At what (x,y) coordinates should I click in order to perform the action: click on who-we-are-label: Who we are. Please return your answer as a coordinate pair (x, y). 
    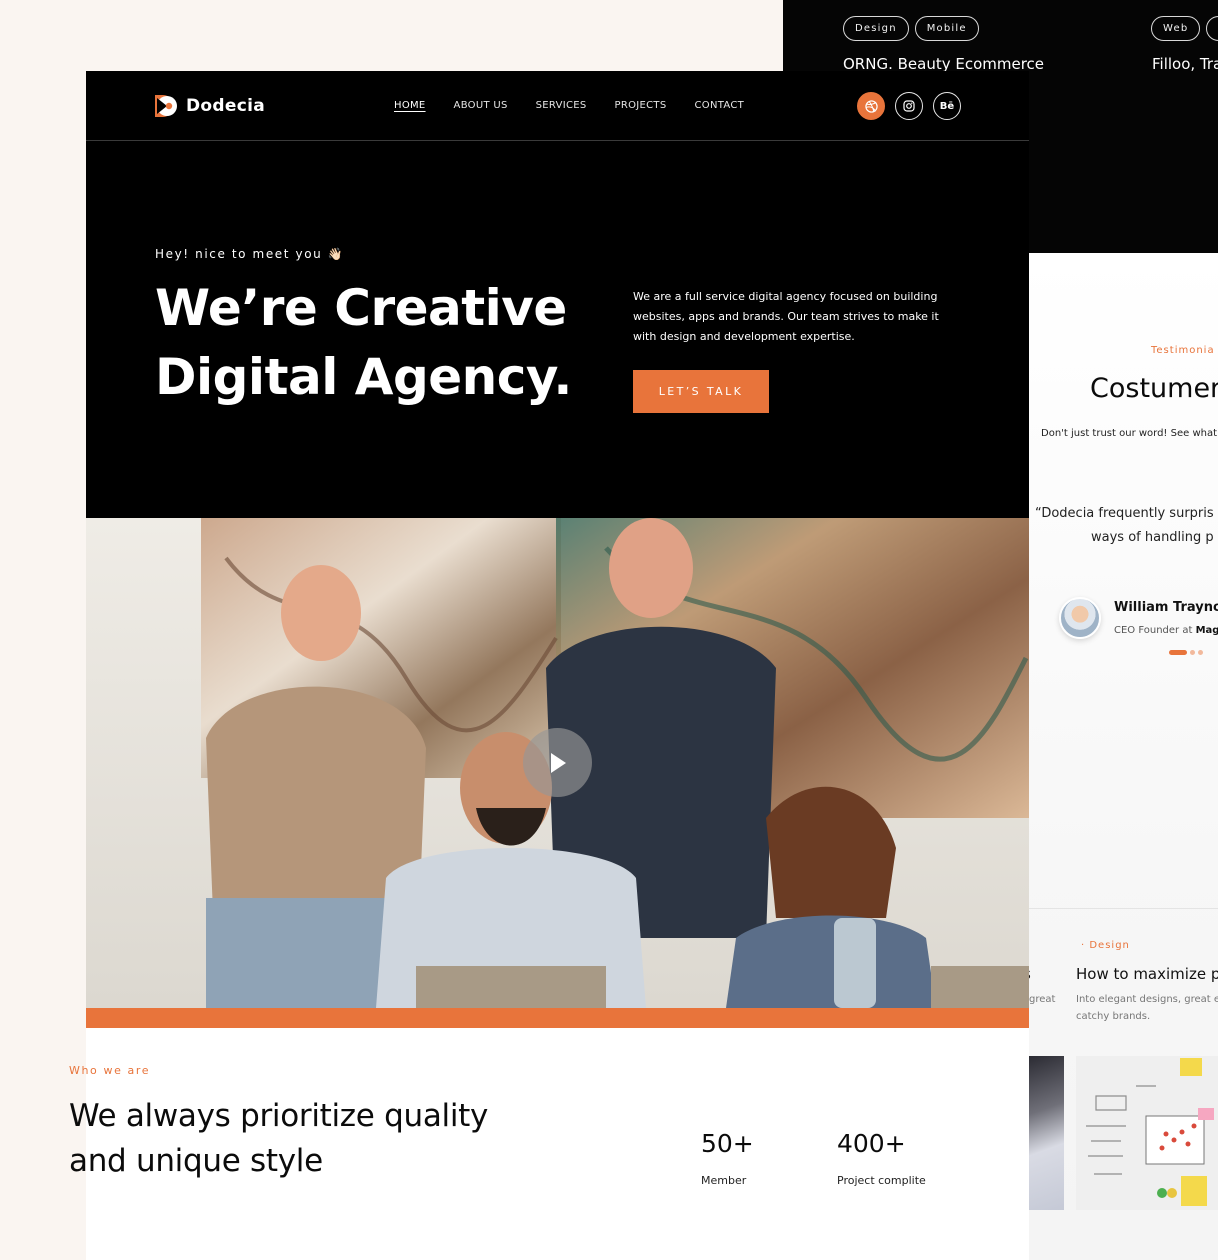
    Looking at the image, I should click on (110, 1070).